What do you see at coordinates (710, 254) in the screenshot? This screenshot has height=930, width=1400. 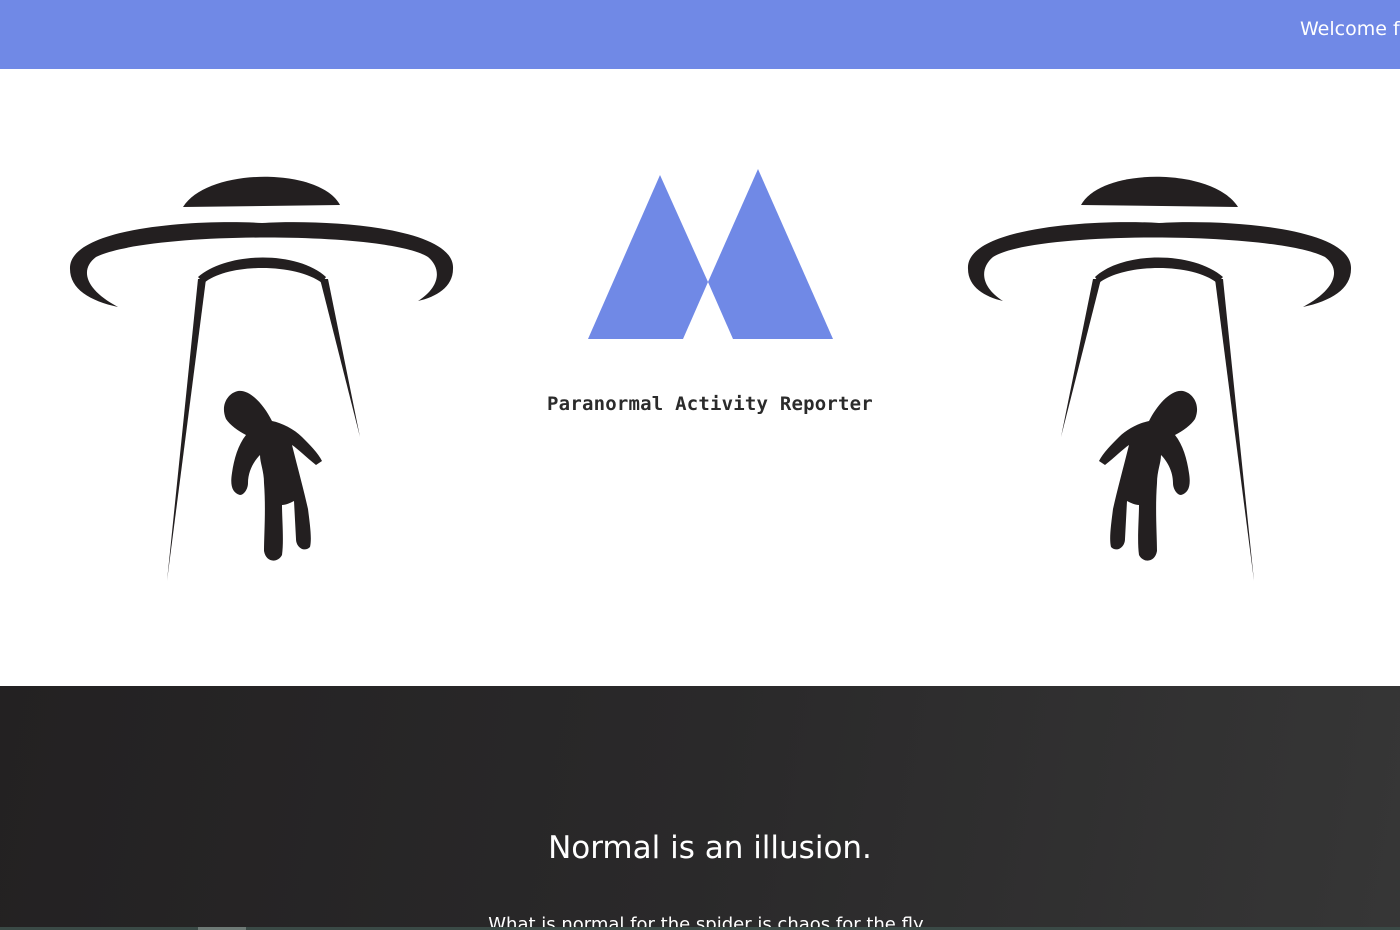 I see `app-logo` at bounding box center [710, 254].